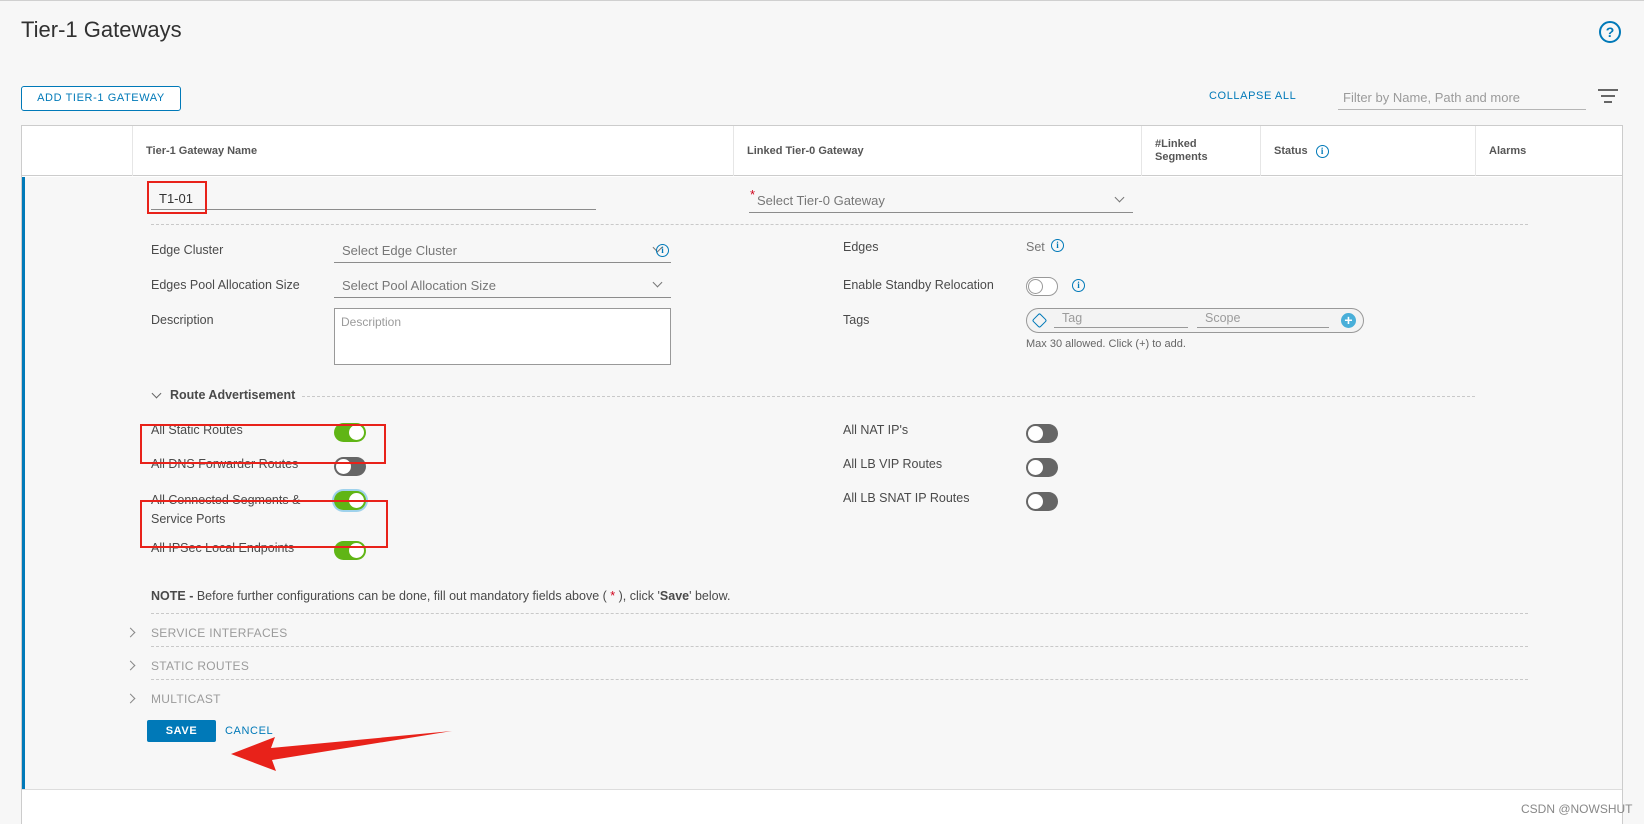 The height and width of the screenshot is (824, 1644). I want to click on all-connected-segments-label: All Connected Segments & Service Ports, so click(226, 509).